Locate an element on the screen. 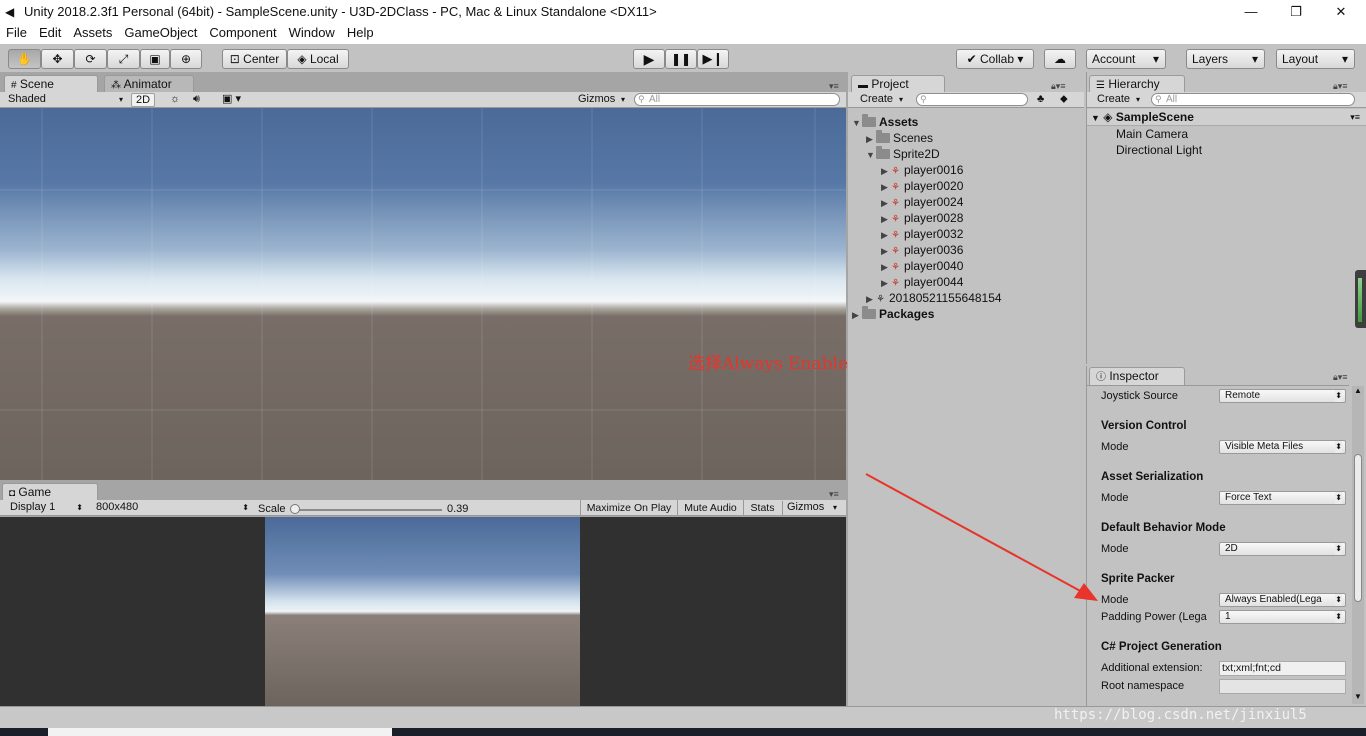 This screenshot has height=736, width=1366. panel-menu-icon: ▾≡ is located at coordinates (834, 86).